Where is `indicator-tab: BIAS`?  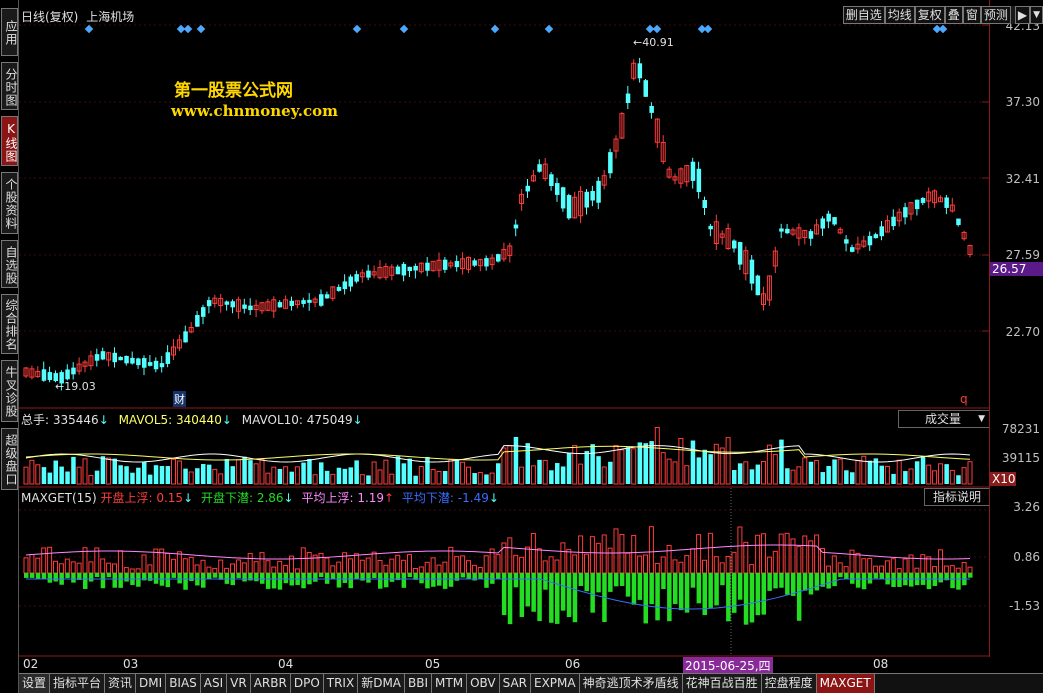 indicator-tab: BIAS is located at coordinates (183, 683).